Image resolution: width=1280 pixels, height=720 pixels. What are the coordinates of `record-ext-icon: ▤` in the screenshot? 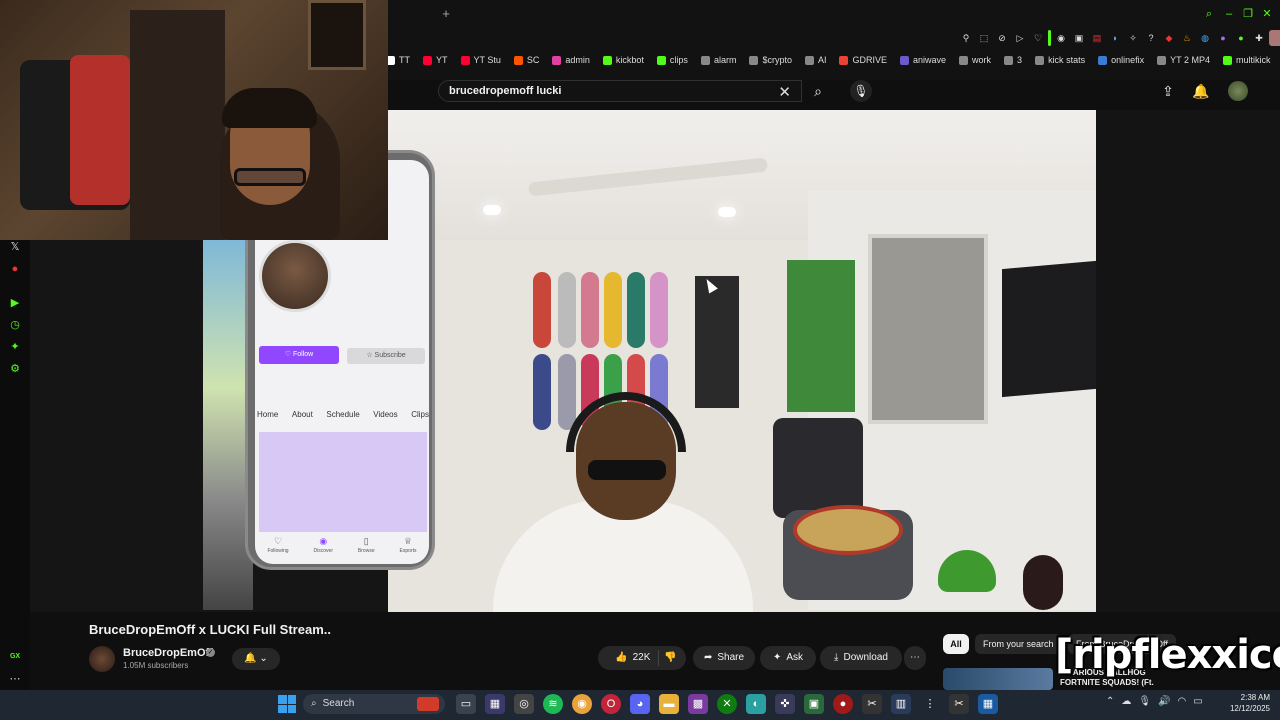 It's located at (1097, 38).